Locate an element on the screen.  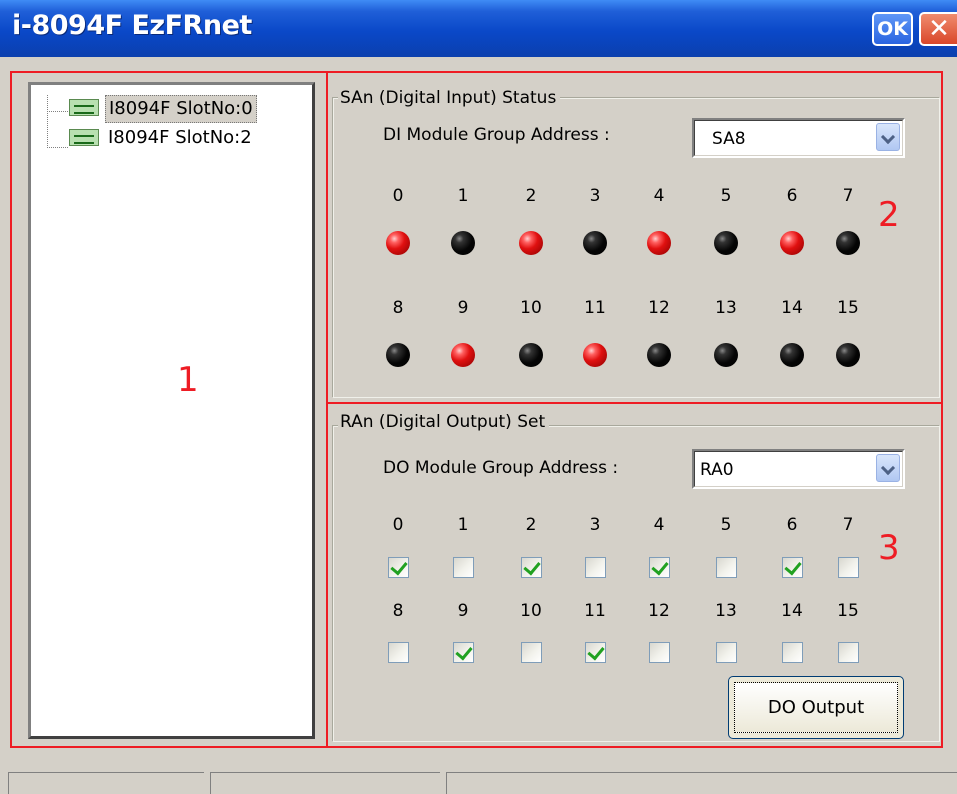
tree-item-slot-0: I8094F SlotNo:0 is located at coordinates (189, 109).